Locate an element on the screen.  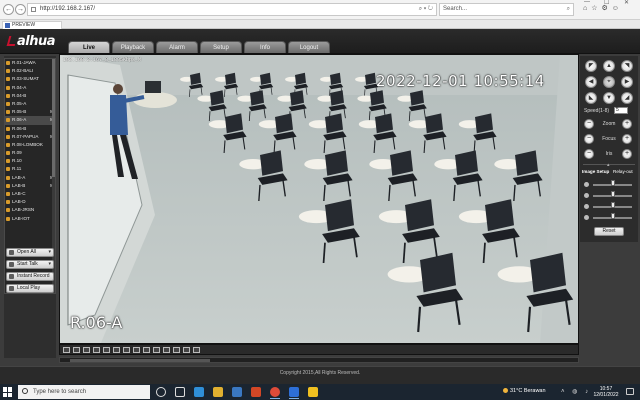
weather-widget: 31°C Berawan is located at coordinates (524, 391).